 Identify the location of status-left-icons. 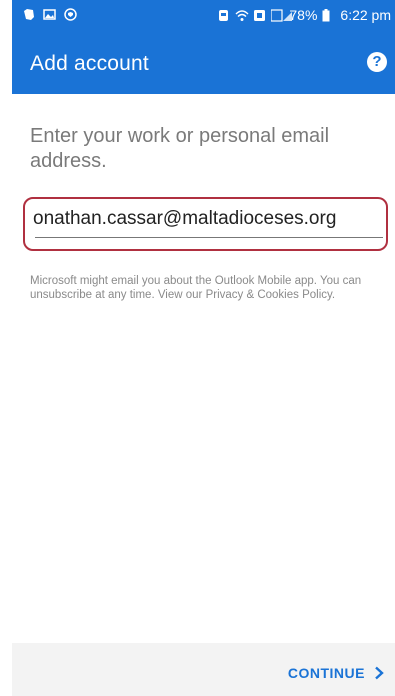
(49, 14).